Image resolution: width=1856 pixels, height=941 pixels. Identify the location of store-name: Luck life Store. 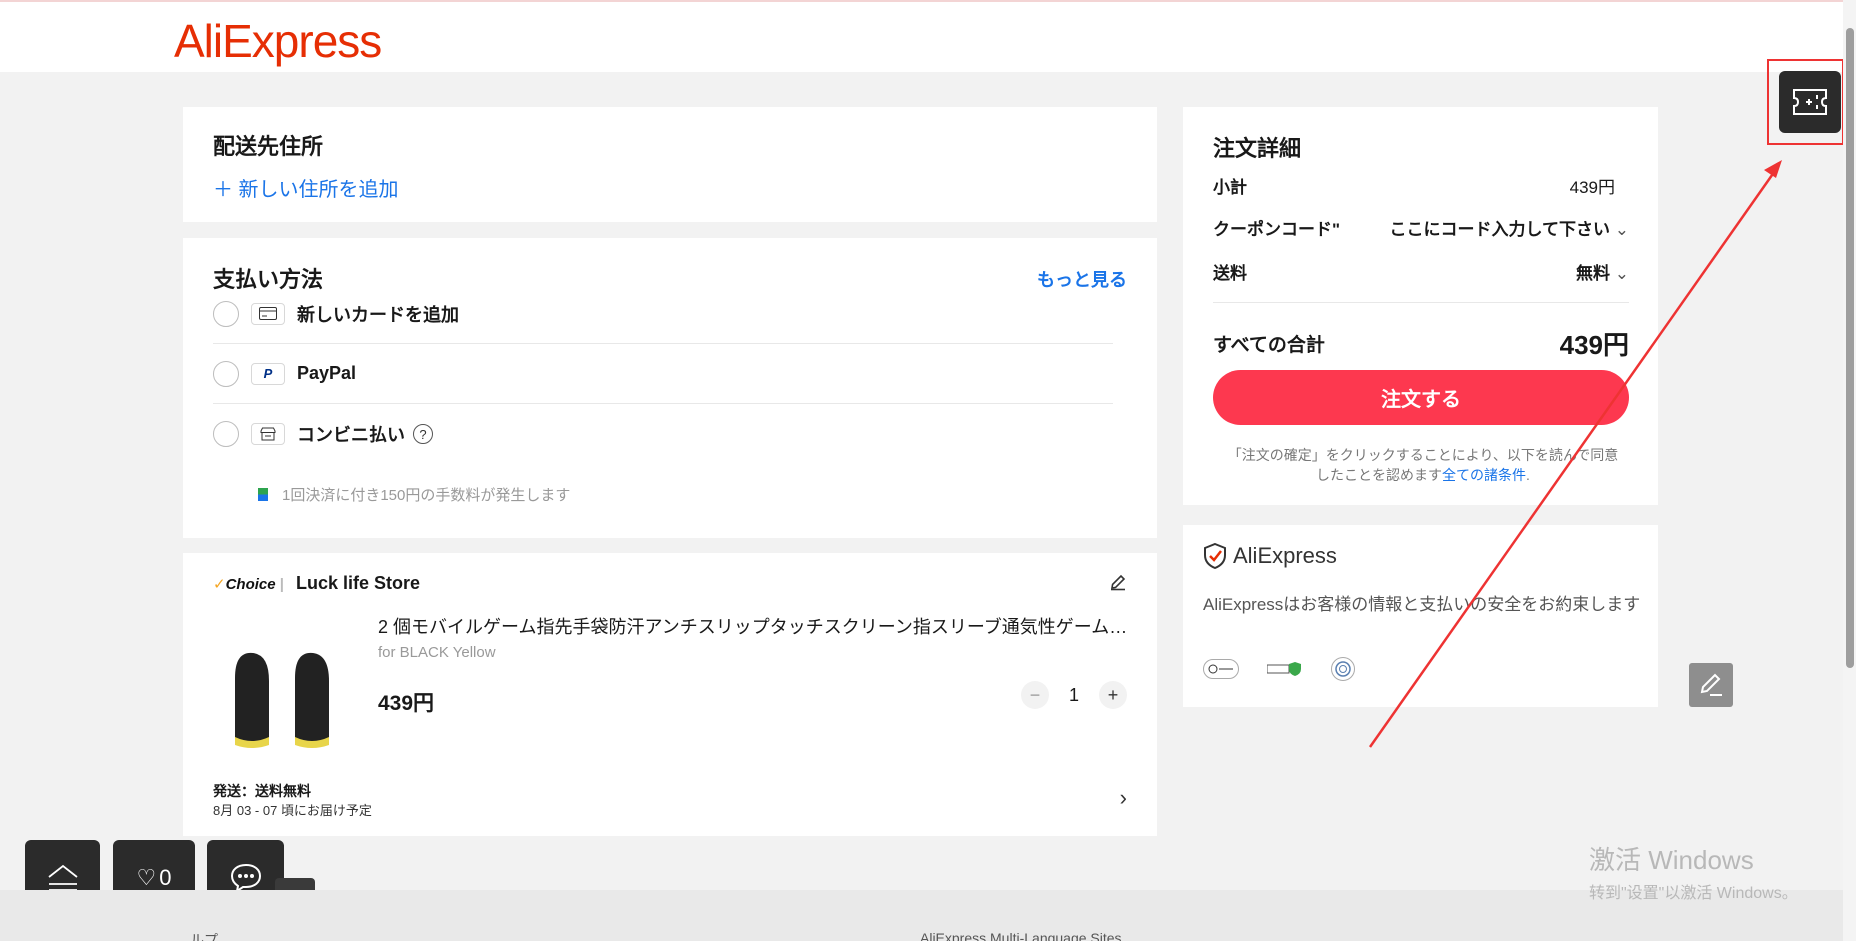
(358, 583).